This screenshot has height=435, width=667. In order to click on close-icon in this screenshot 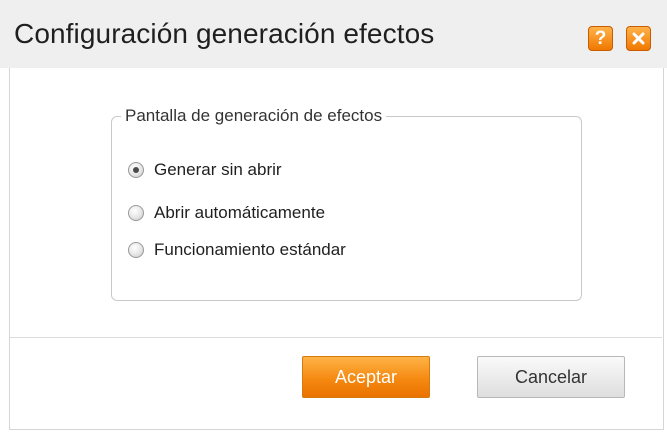, I will do `click(638, 38)`.